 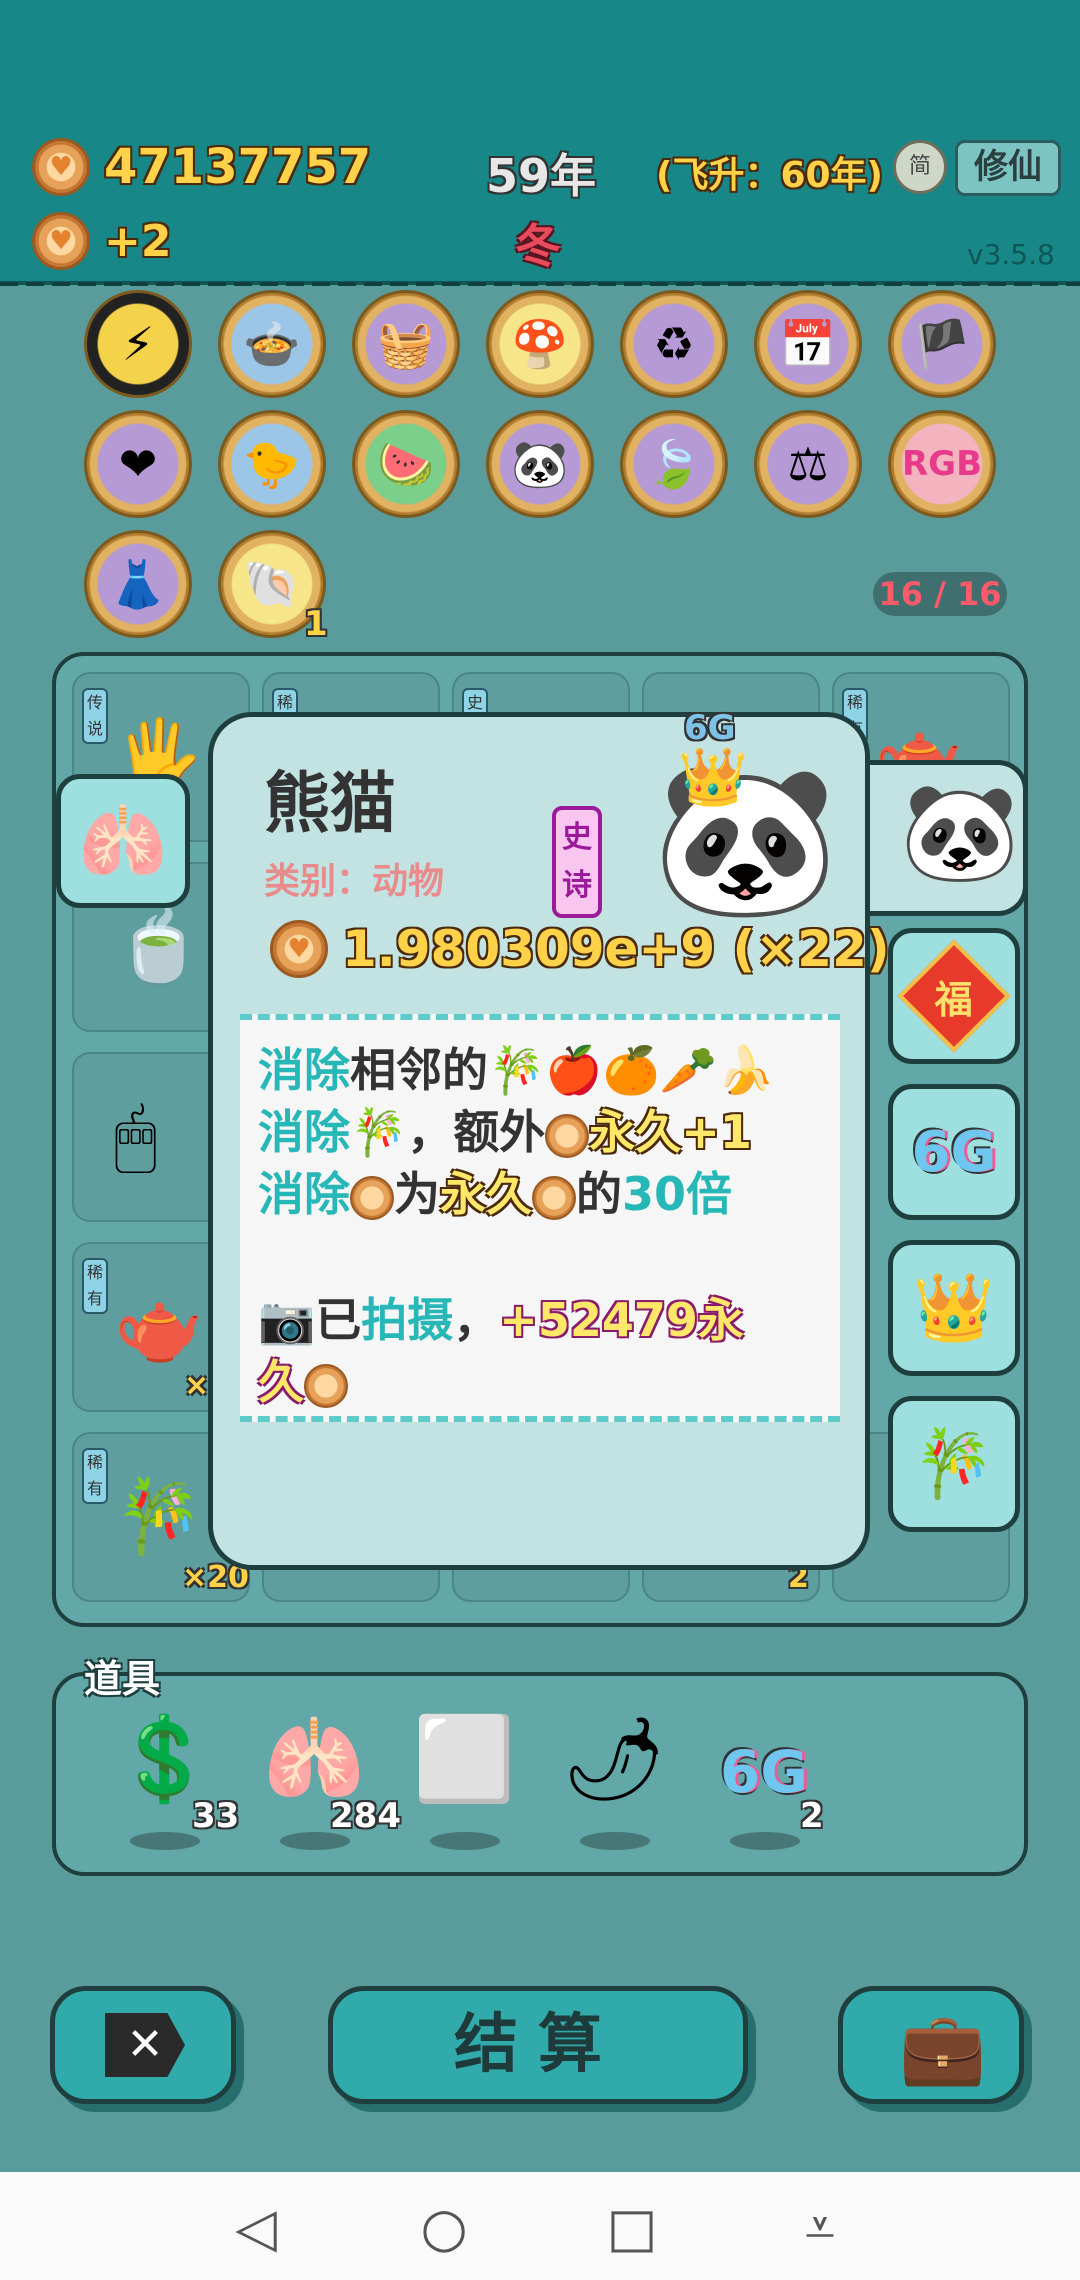 What do you see at coordinates (1008, 168) in the screenshot?
I see `xiuxian-button: 修仙` at bounding box center [1008, 168].